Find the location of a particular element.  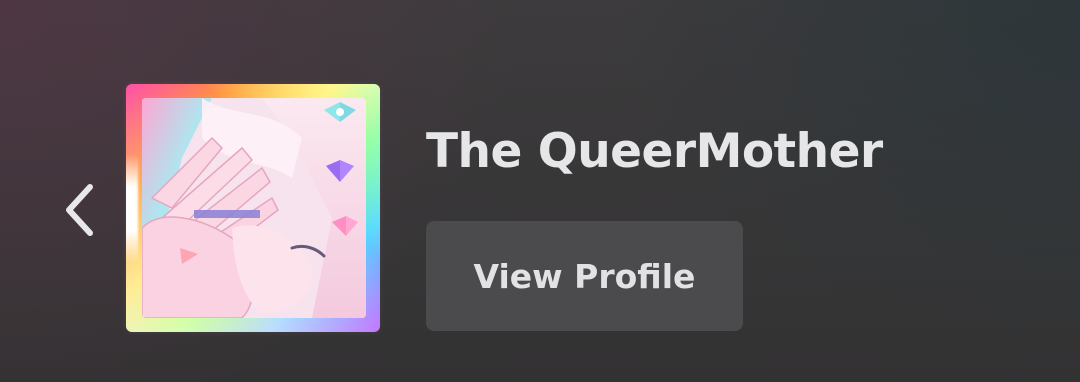

chevron-left-icon is located at coordinates (80, 210).